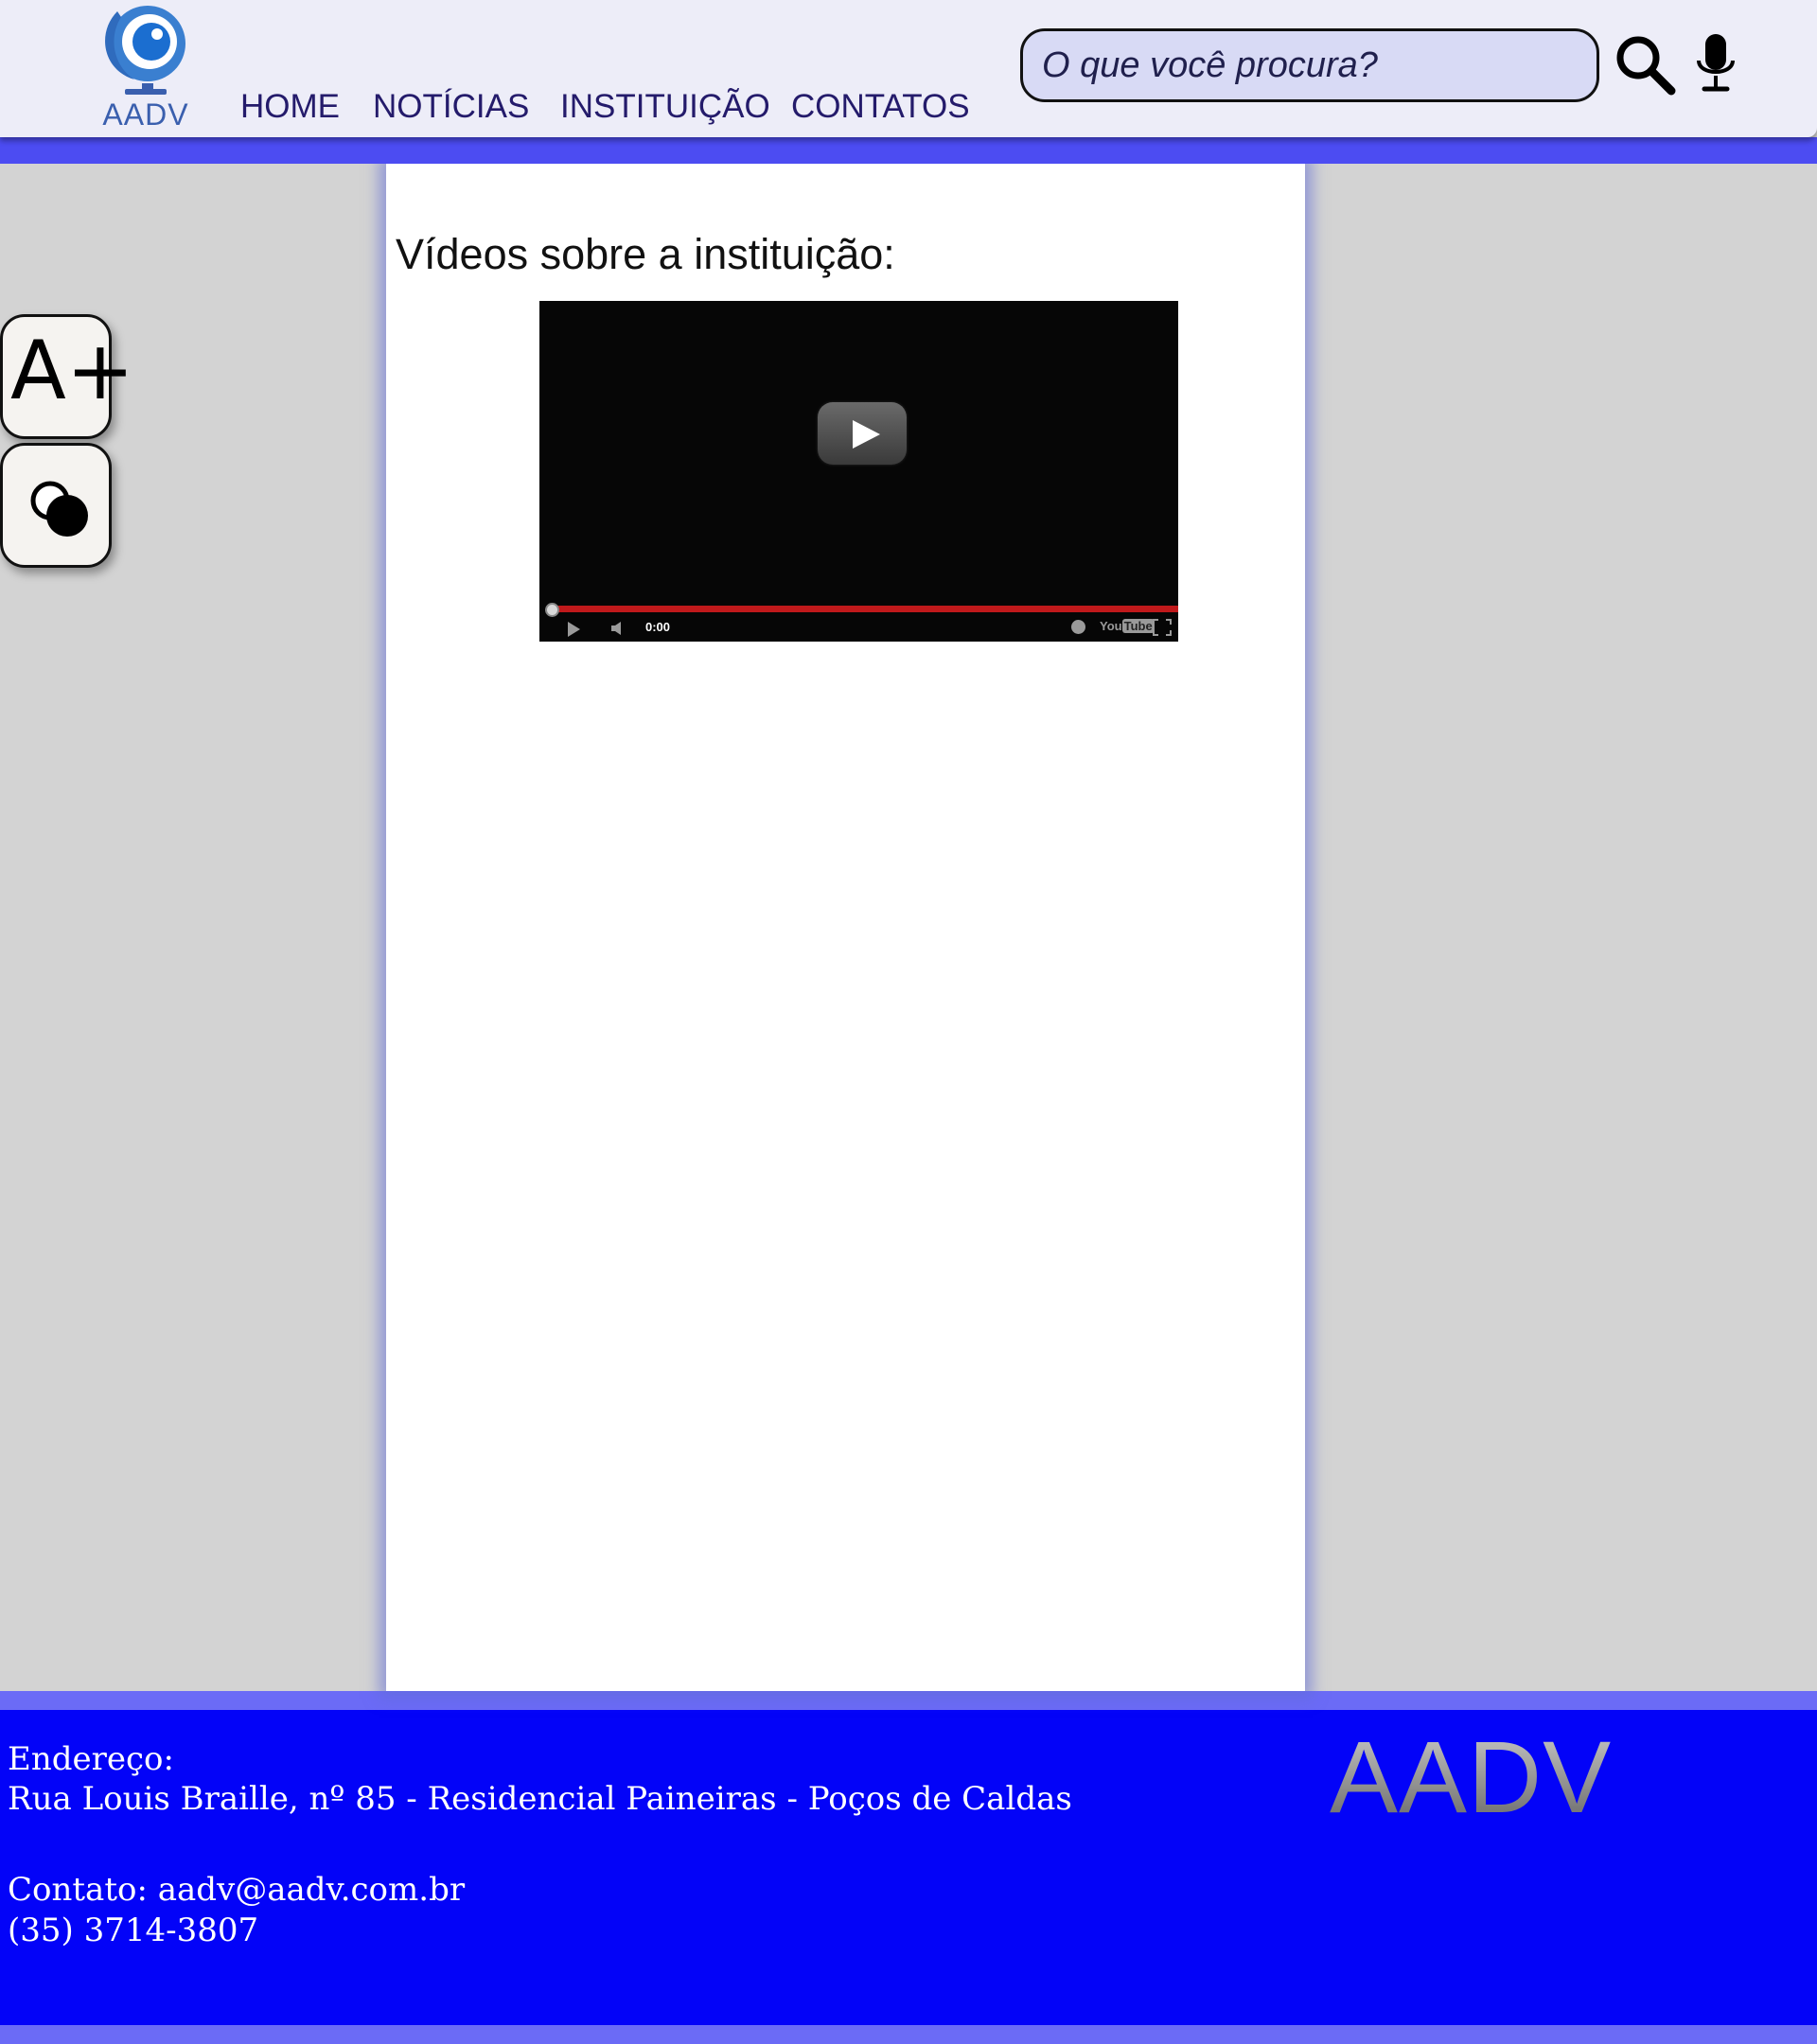  Describe the element at coordinates (908, 2034) in the screenshot. I see `footer-bottom-band` at that location.